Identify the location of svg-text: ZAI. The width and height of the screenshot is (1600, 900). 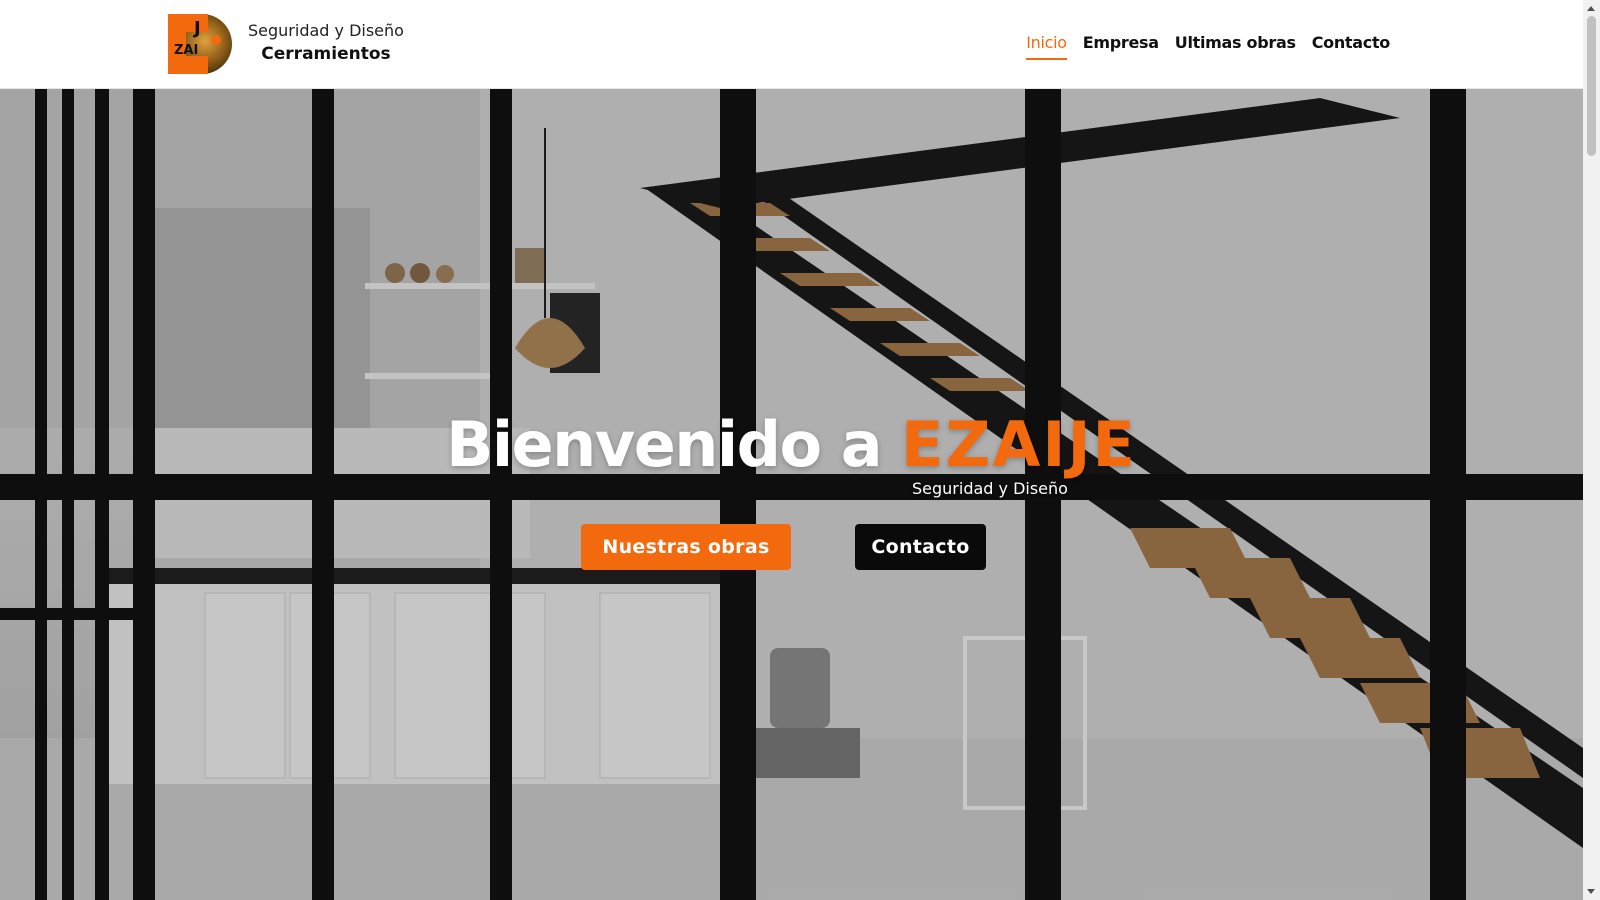
(186, 50).